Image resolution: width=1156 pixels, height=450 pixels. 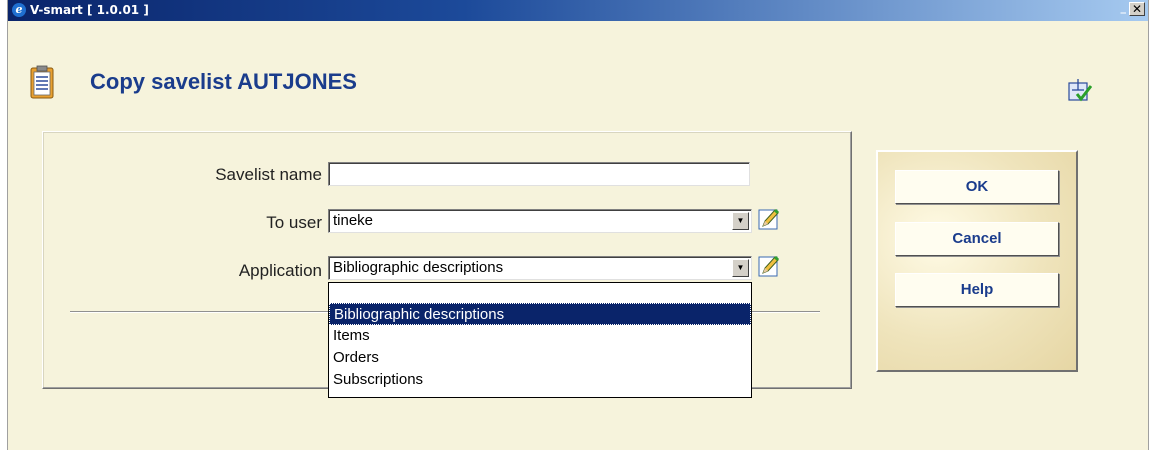 I want to click on cancel-button: Cancel, so click(x=977, y=239).